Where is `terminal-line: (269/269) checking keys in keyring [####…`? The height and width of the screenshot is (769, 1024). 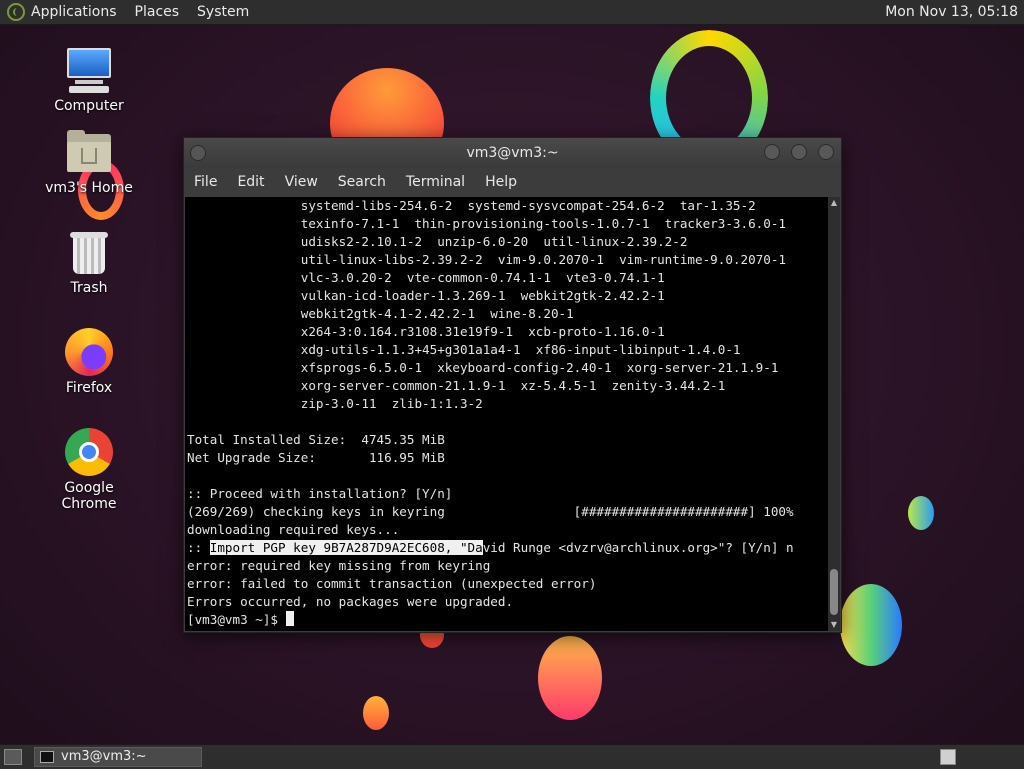
terminal-line: (269/269) checking keys in keyring [####… is located at coordinates (490, 511).